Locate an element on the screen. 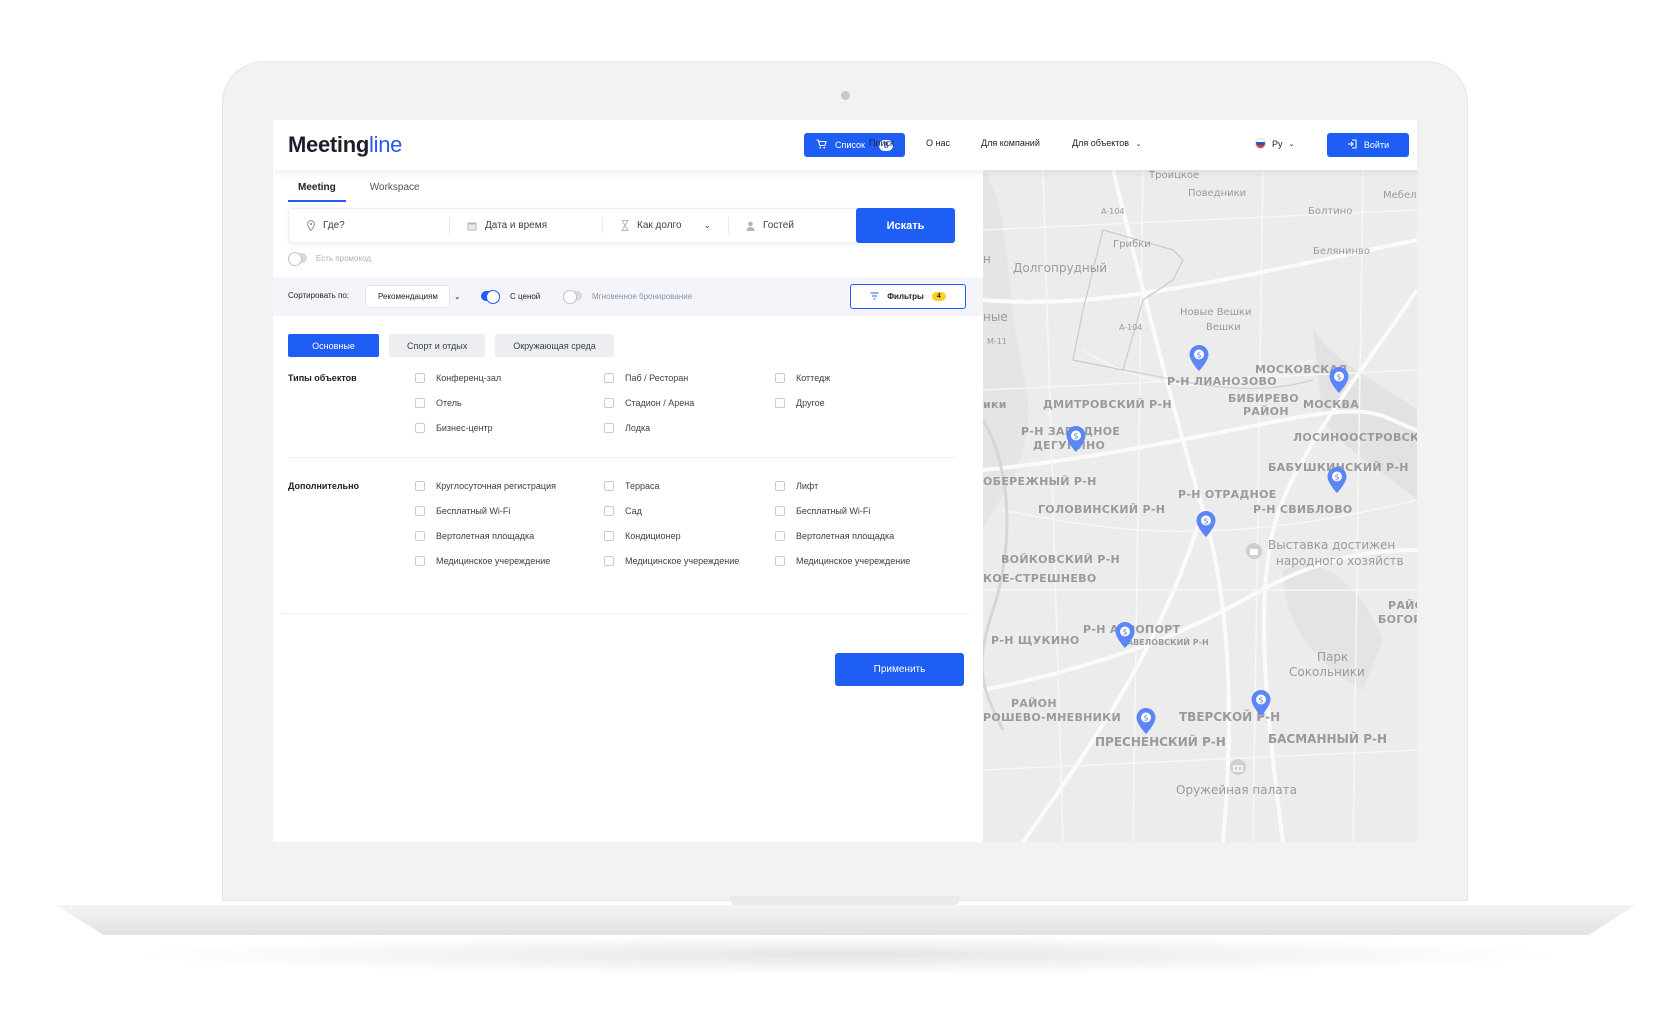  login-button: Войти is located at coordinates (1368, 145).